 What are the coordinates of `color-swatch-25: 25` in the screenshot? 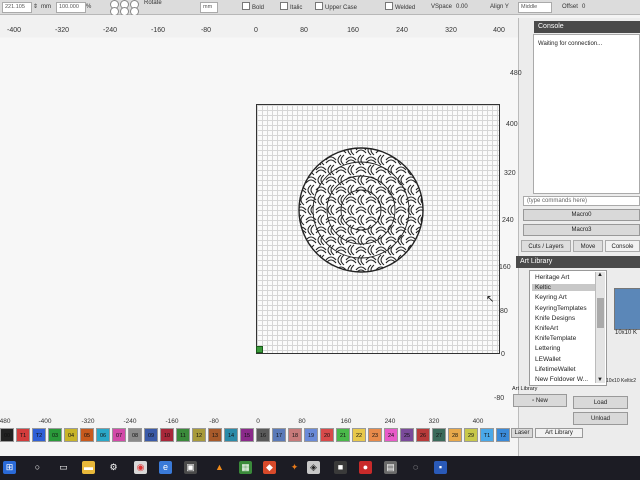 It's located at (407, 435).